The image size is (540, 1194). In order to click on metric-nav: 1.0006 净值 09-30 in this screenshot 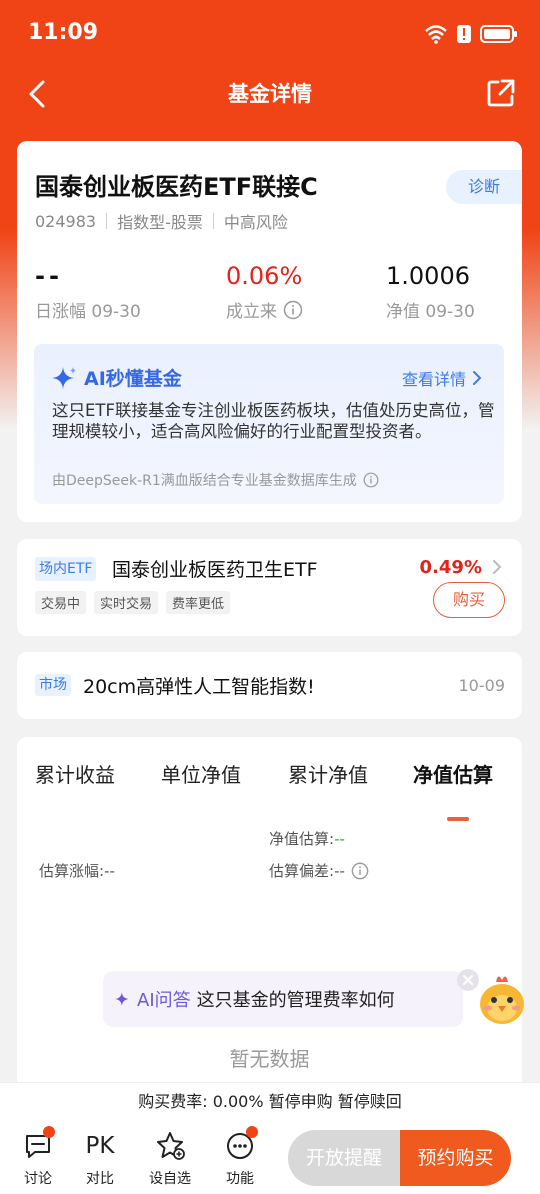, I will do `click(430, 290)`.